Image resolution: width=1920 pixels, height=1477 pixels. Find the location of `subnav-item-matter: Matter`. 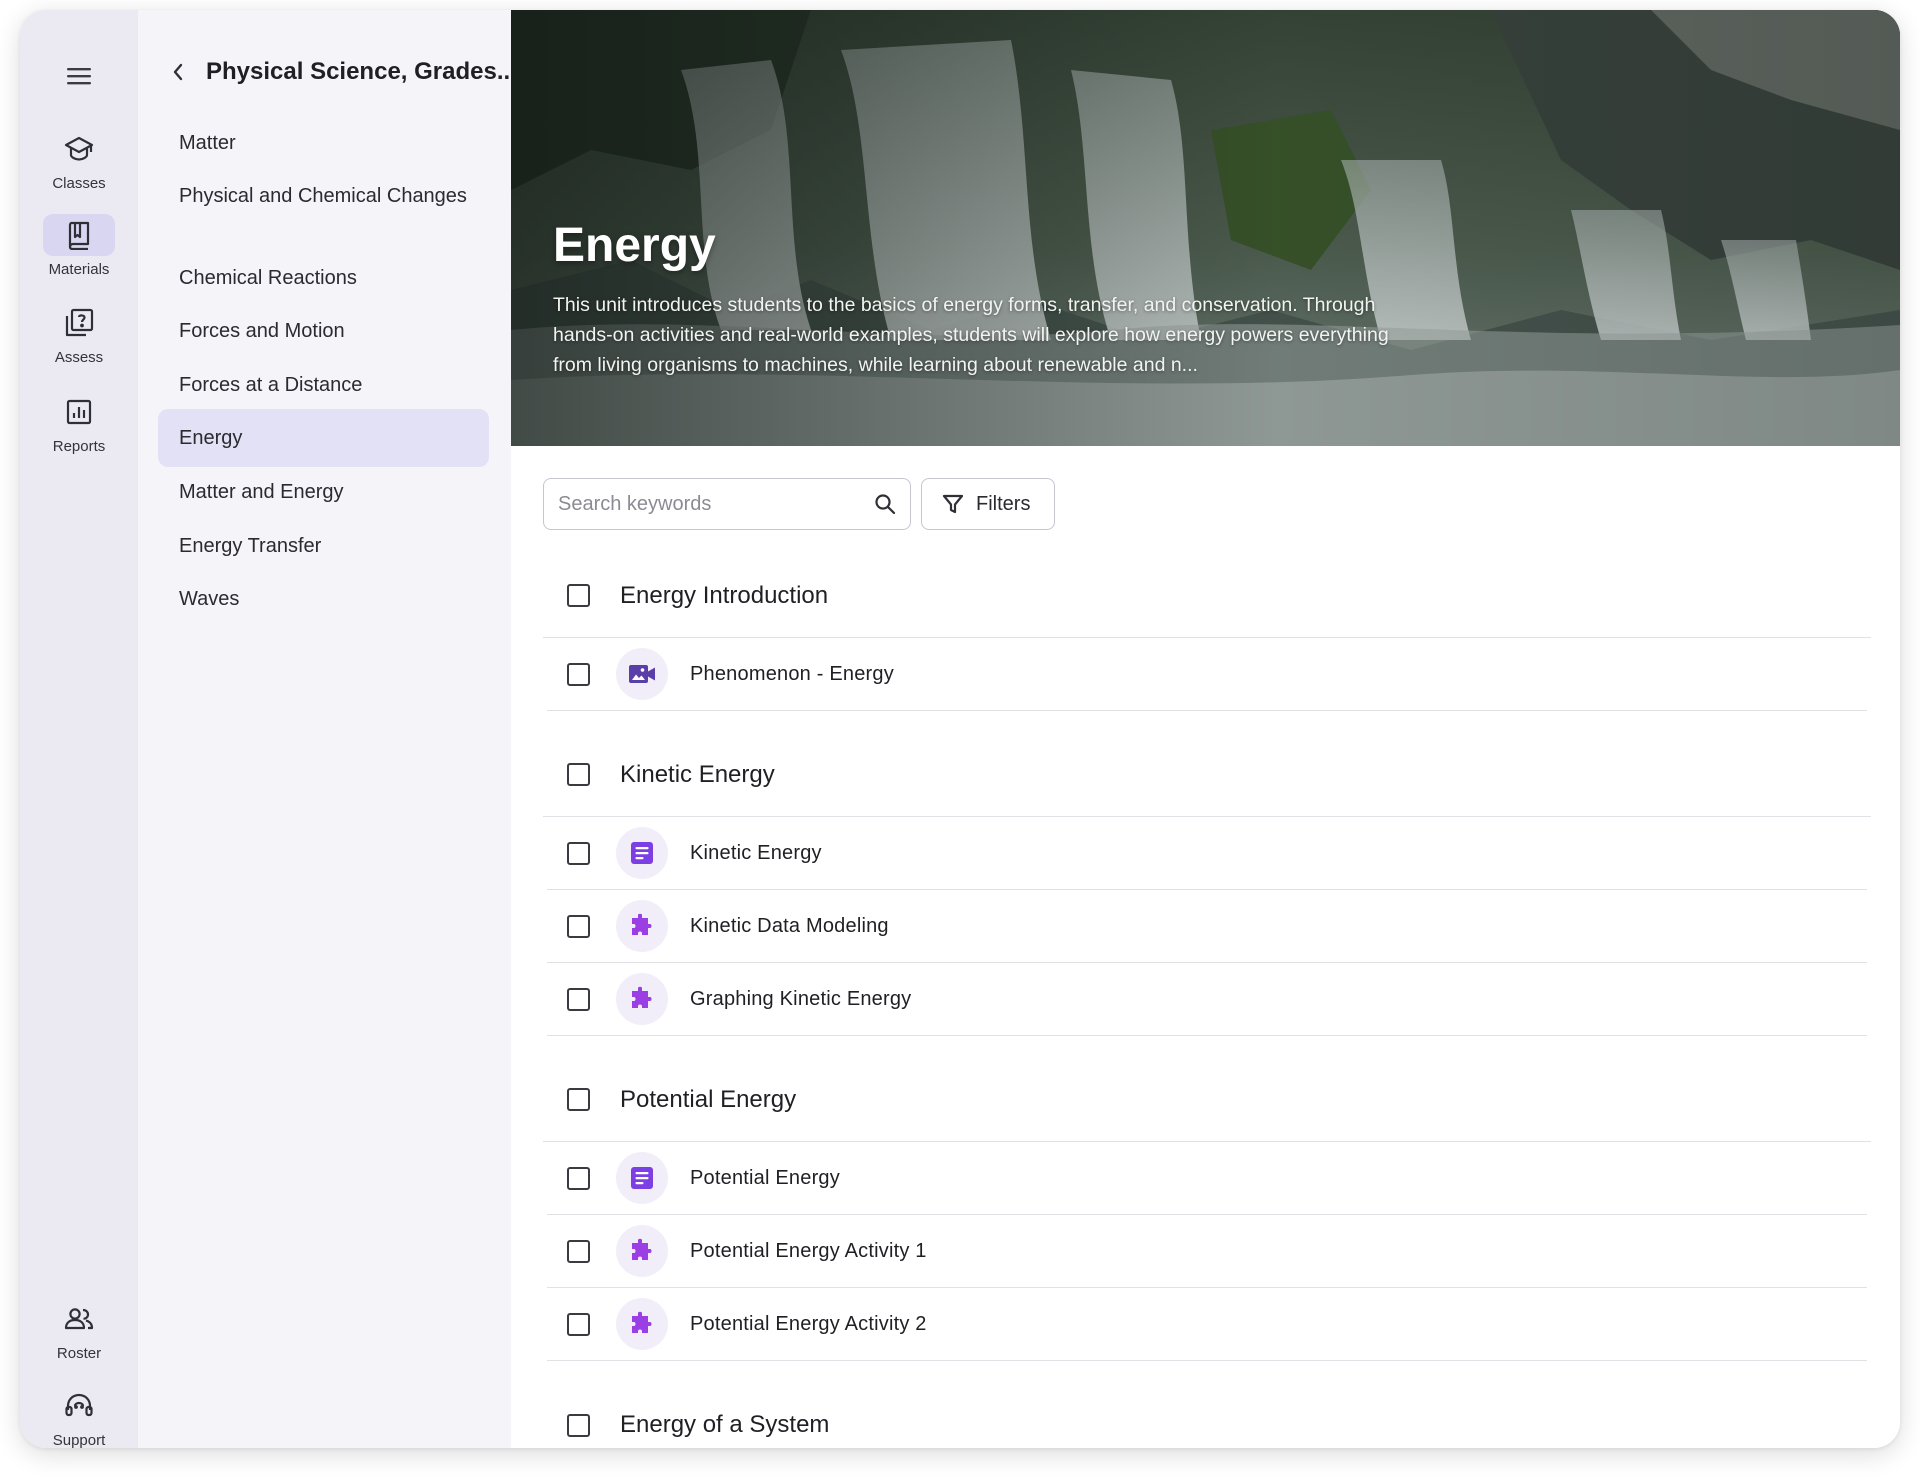

subnav-item-matter: Matter is located at coordinates (323, 143).